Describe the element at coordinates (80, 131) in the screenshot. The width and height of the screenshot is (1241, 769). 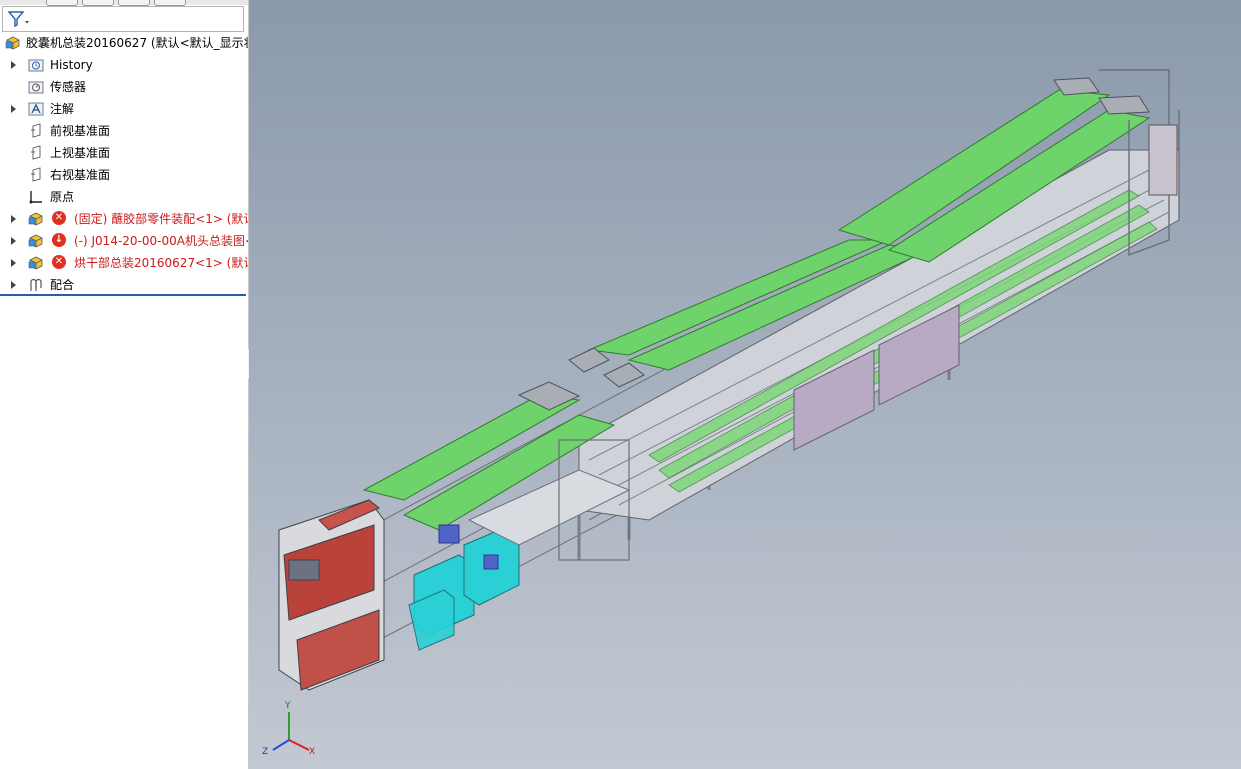
I see `tree-item-label: 前视基准面` at that location.